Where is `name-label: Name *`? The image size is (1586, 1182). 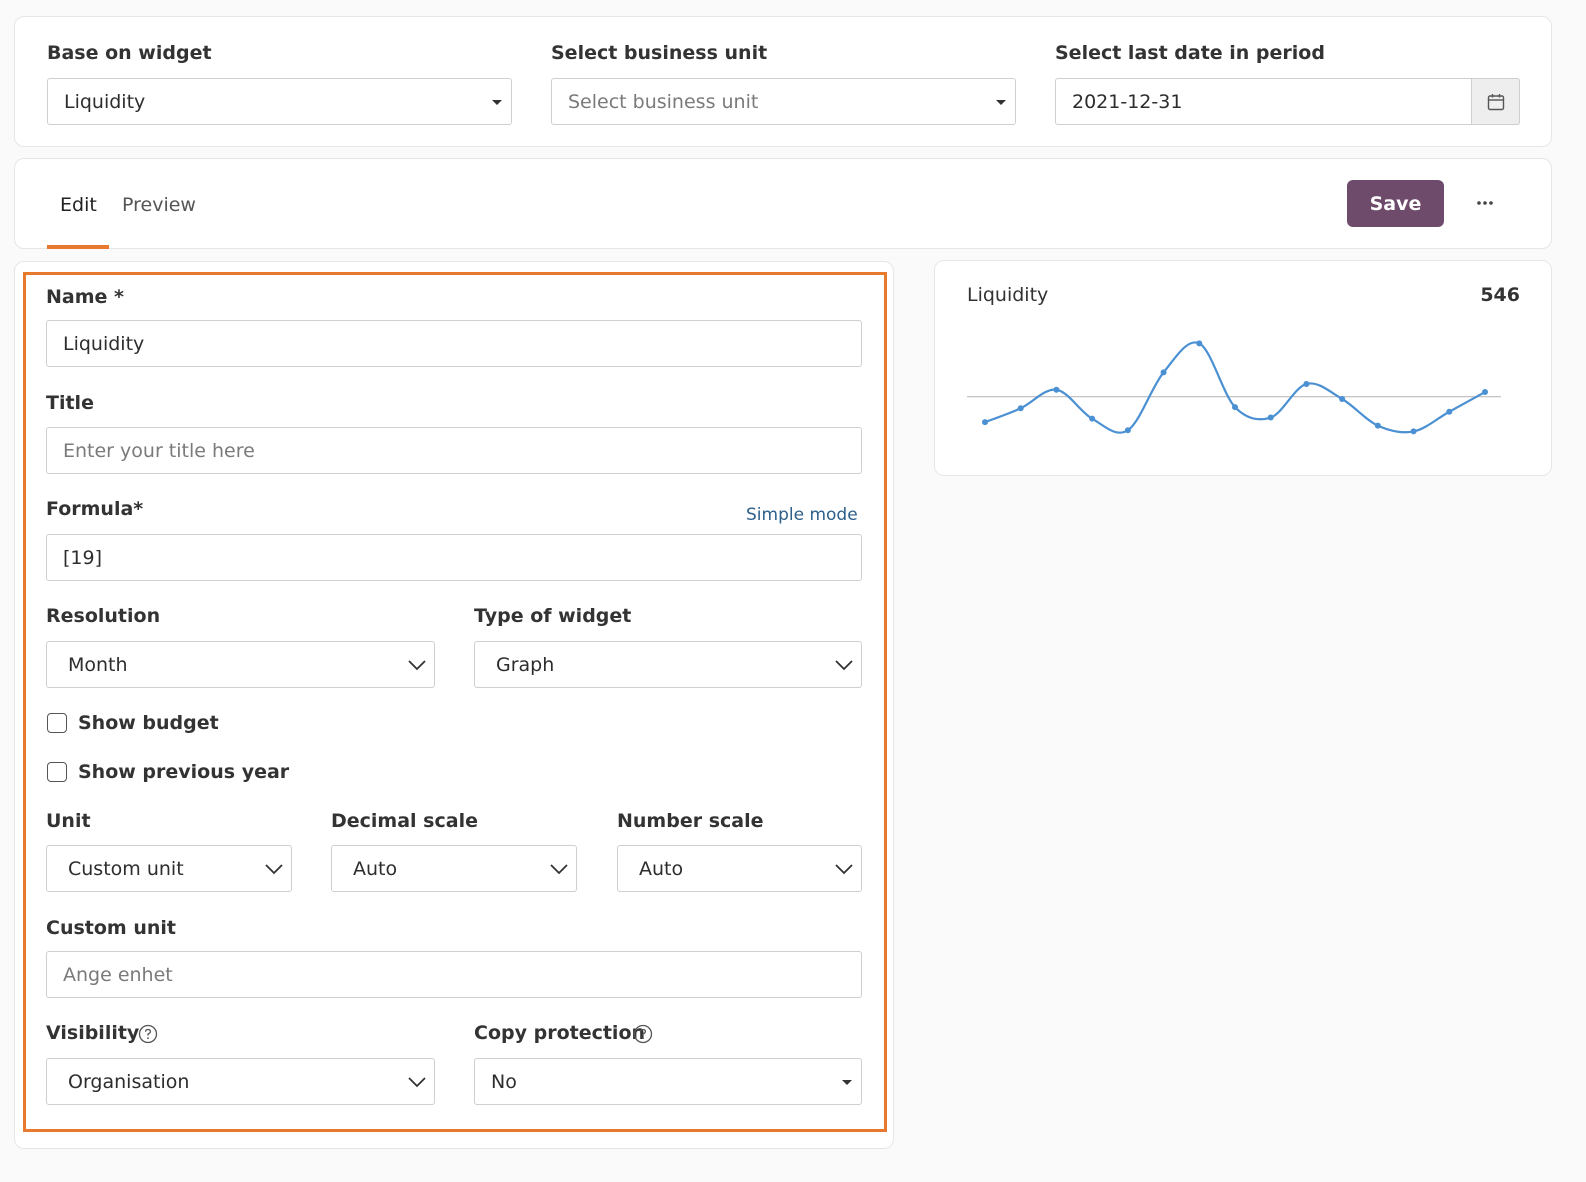
name-label: Name * is located at coordinates (85, 297).